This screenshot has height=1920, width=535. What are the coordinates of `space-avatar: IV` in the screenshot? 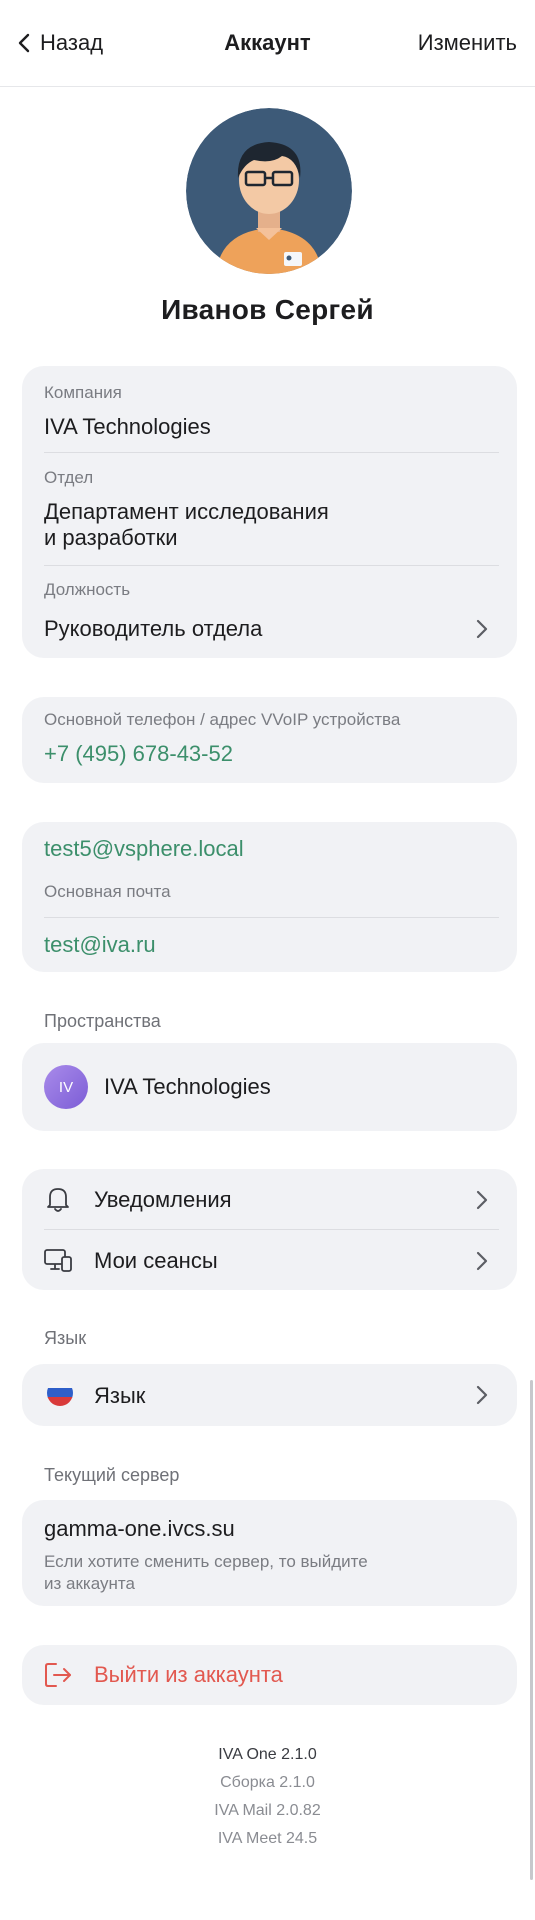 It's located at (66, 1087).